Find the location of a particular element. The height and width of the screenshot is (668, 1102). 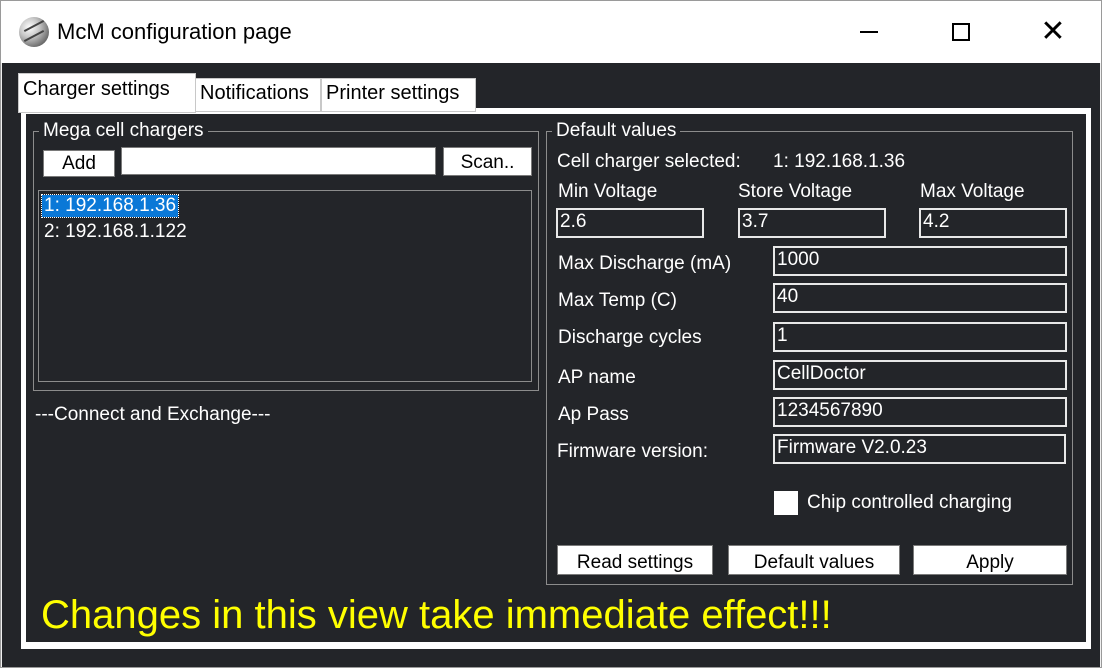

close-icon: ✕ is located at coordinates (1053, 31).